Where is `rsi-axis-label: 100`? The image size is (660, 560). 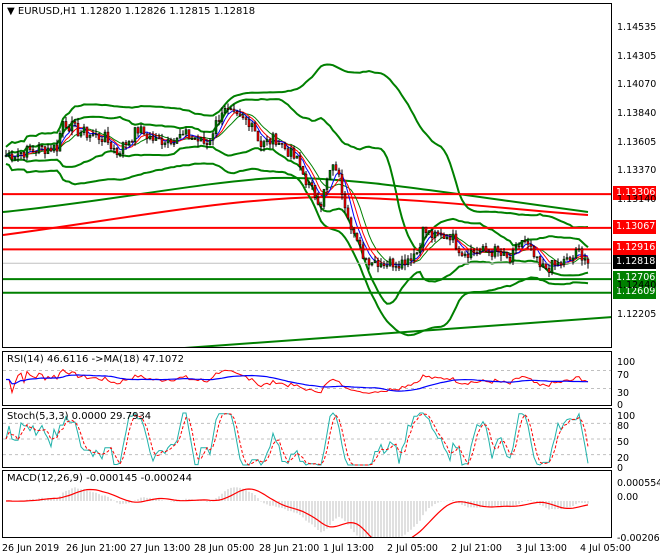
rsi-axis-label: 100 is located at coordinates (626, 362).